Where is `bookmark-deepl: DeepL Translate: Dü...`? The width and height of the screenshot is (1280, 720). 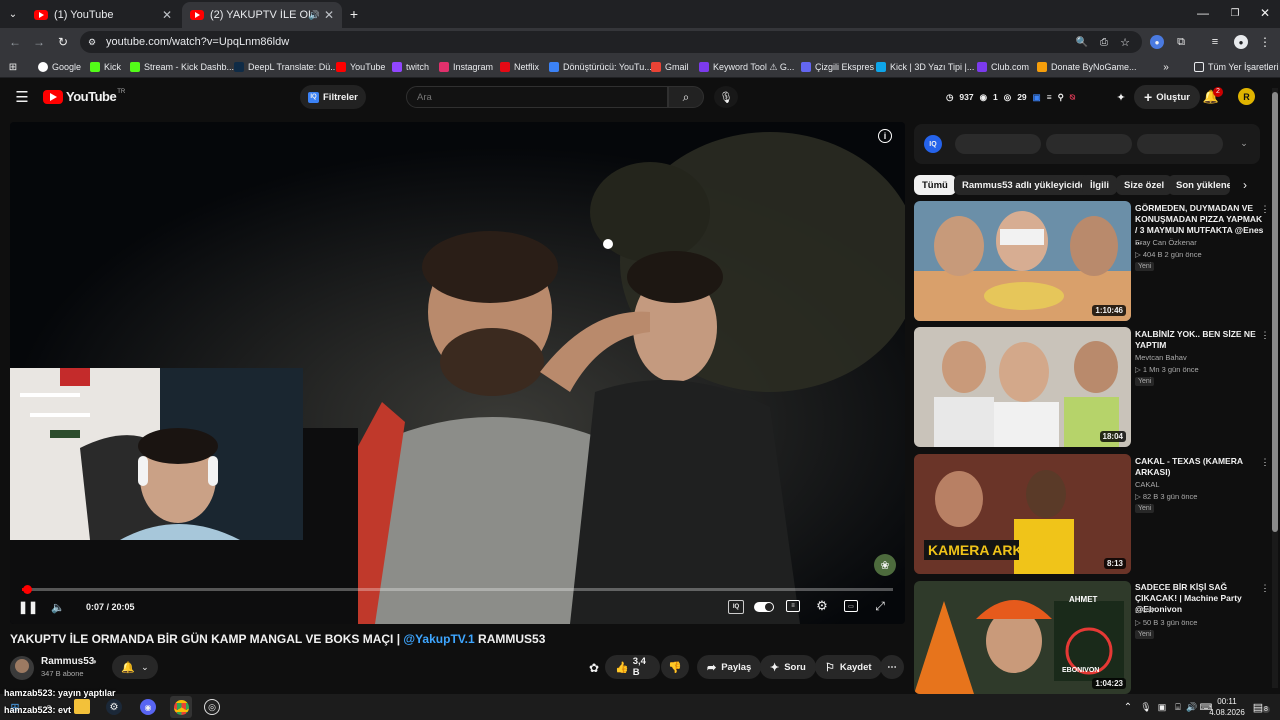 bookmark-deepl: DeepL Translate: Dü... is located at coordinates (286, 67).